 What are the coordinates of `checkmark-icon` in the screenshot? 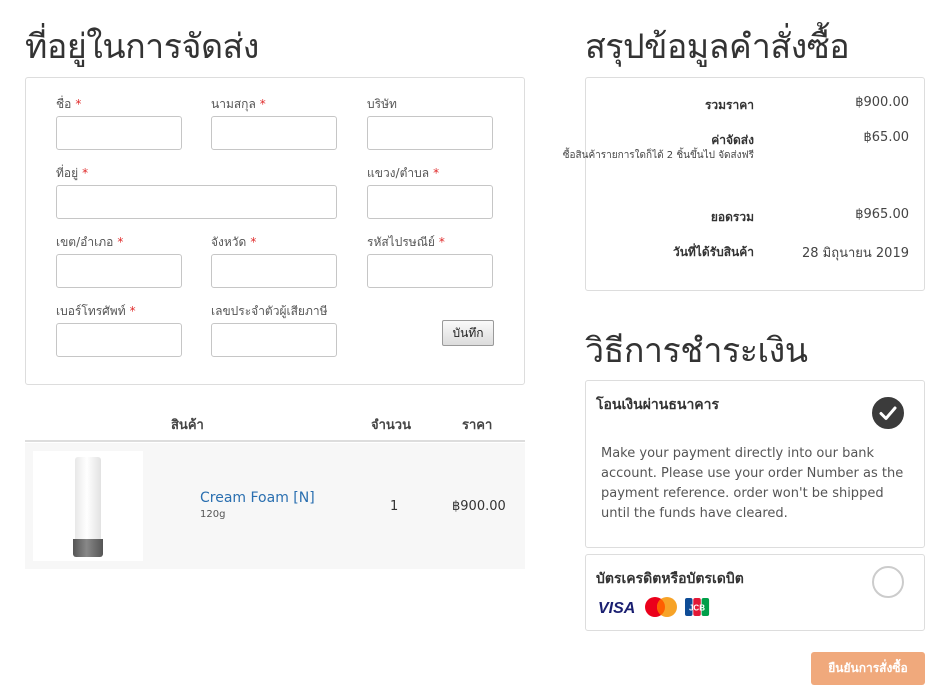 It's located at (888, 413).